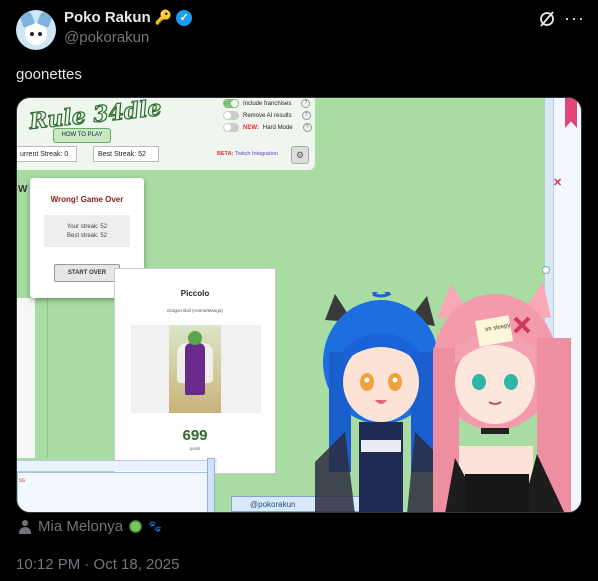  I want to click on toggle-hard-mode: NEW: Hard Mode ?, so click(267, 127).